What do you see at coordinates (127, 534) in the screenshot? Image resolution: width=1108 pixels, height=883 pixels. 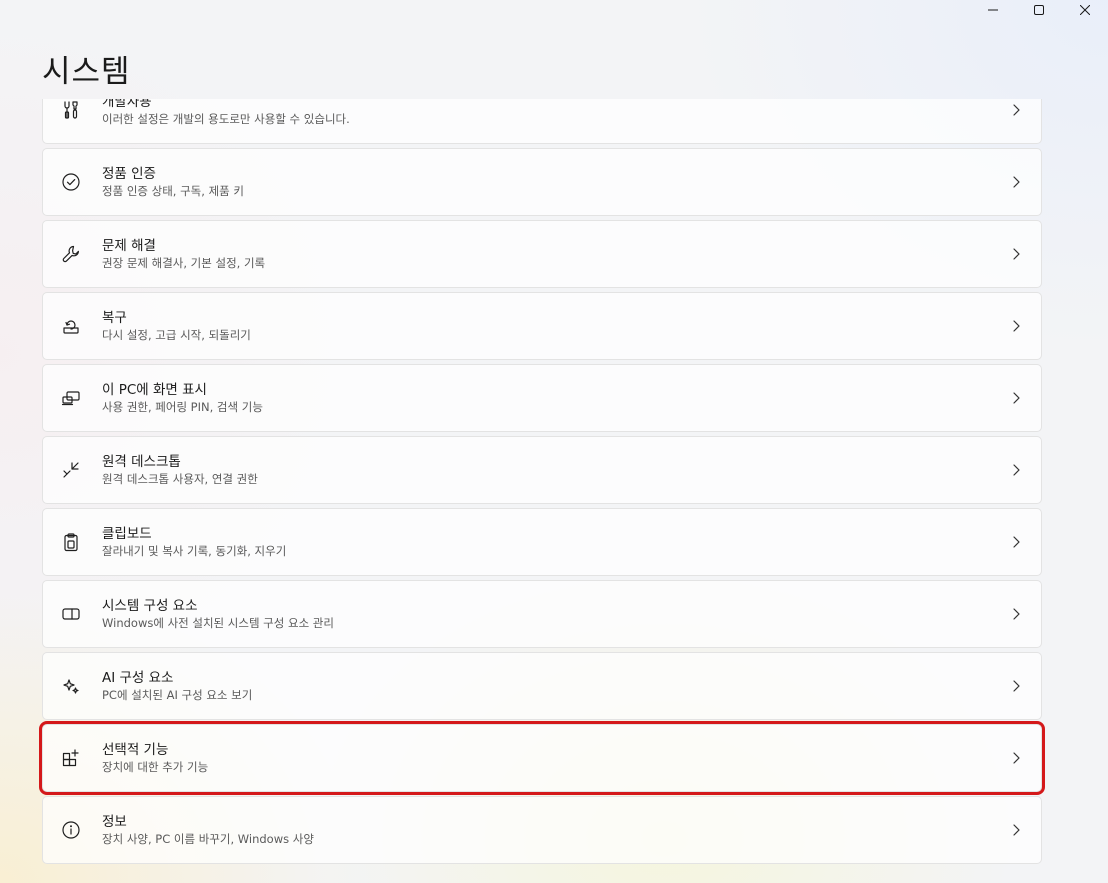 I see `settings-item-title: 클립보드` at bounding box center [127, 534].